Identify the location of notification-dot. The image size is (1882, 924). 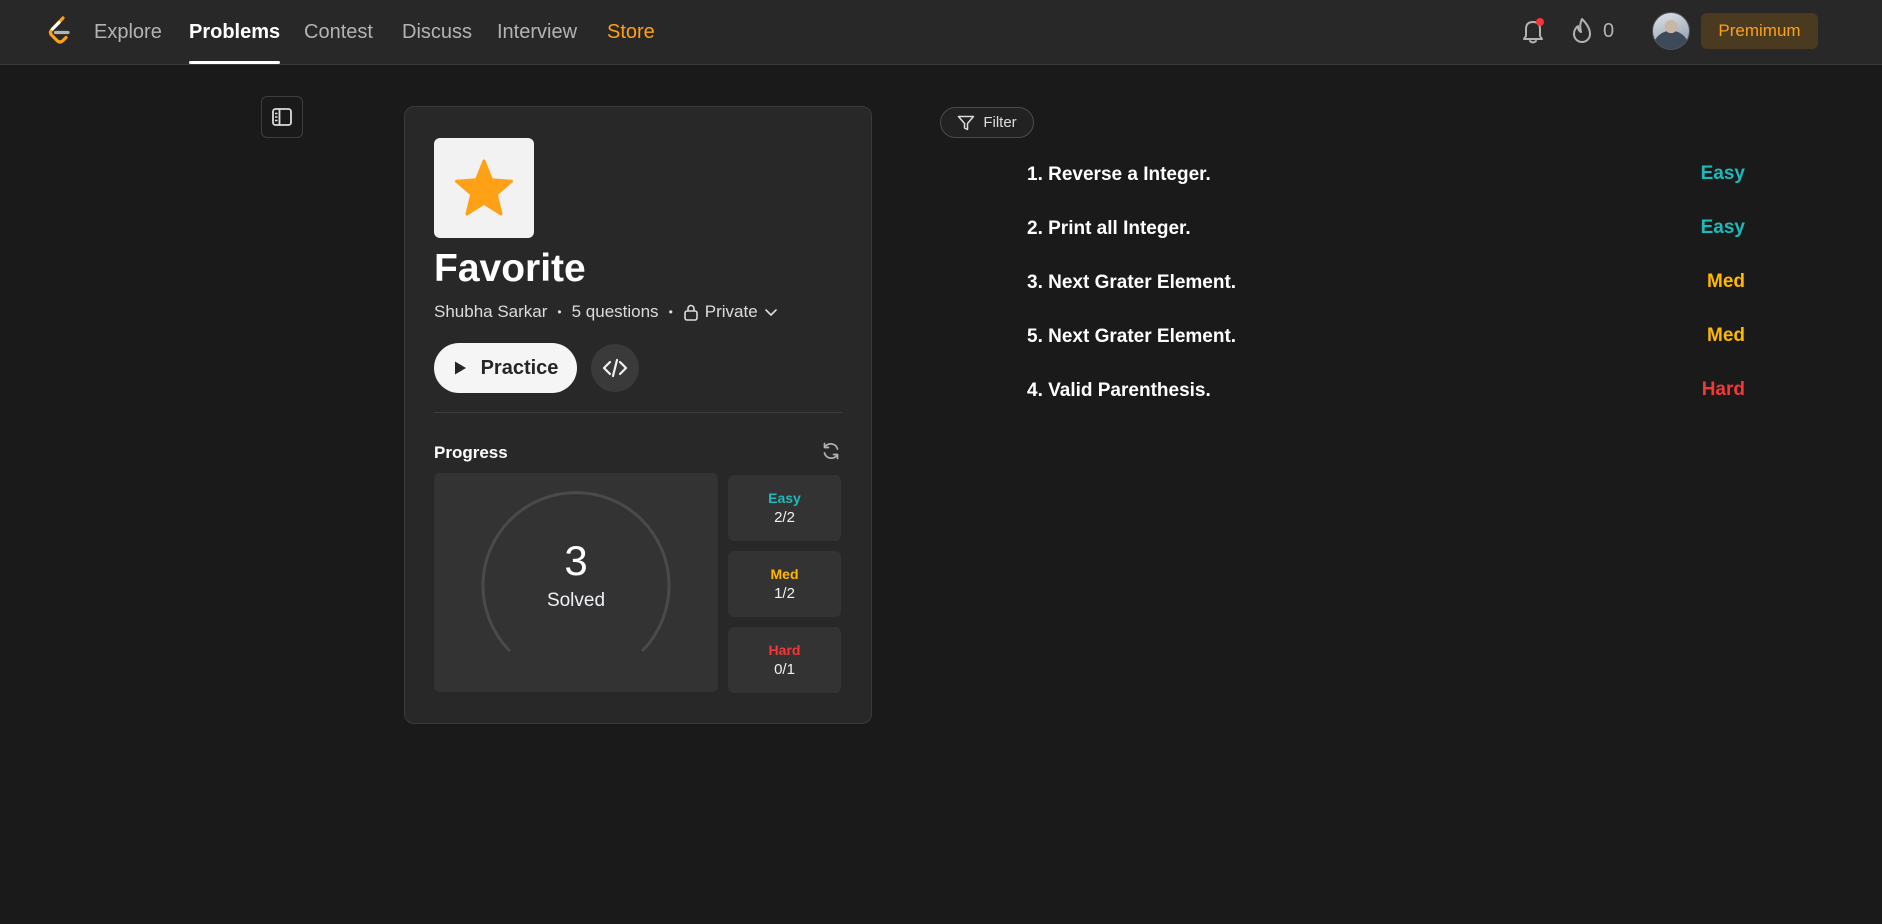
(1540, 22).